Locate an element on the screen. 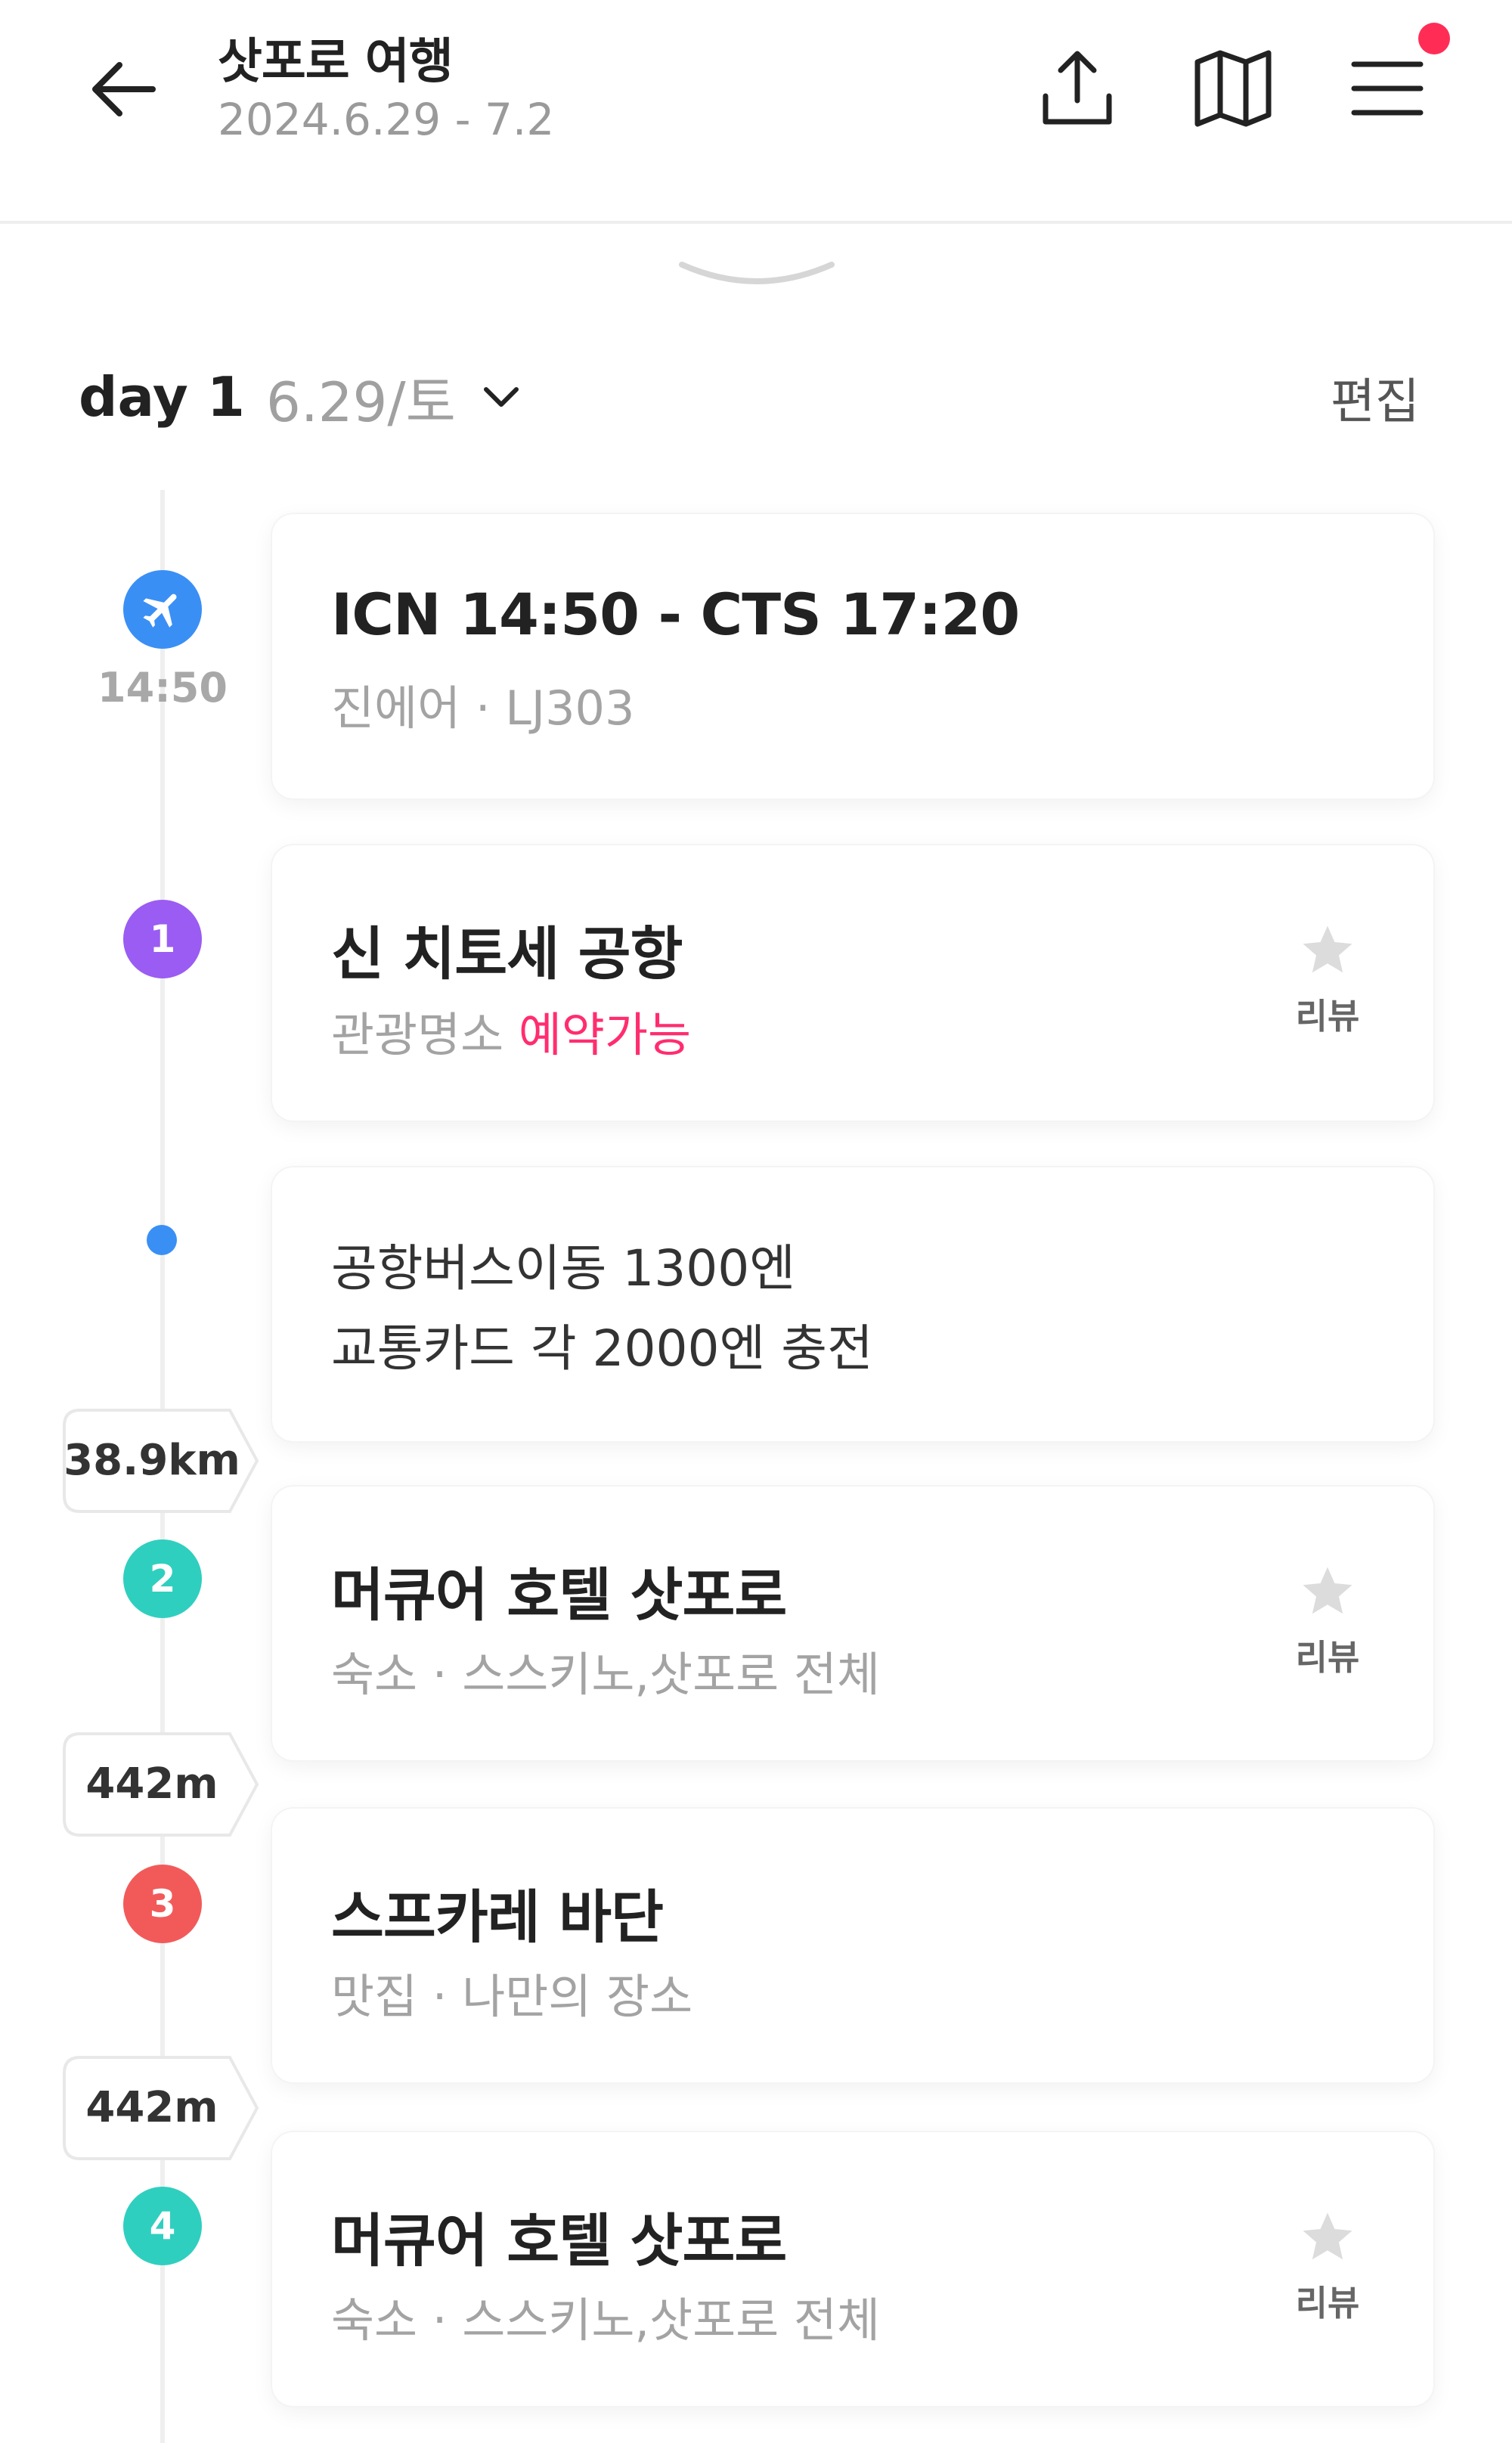 Image resolution: width=1512 pixels, height=2443 pixels. distance-label: 38.9km is located at coordinates (152, 1460).